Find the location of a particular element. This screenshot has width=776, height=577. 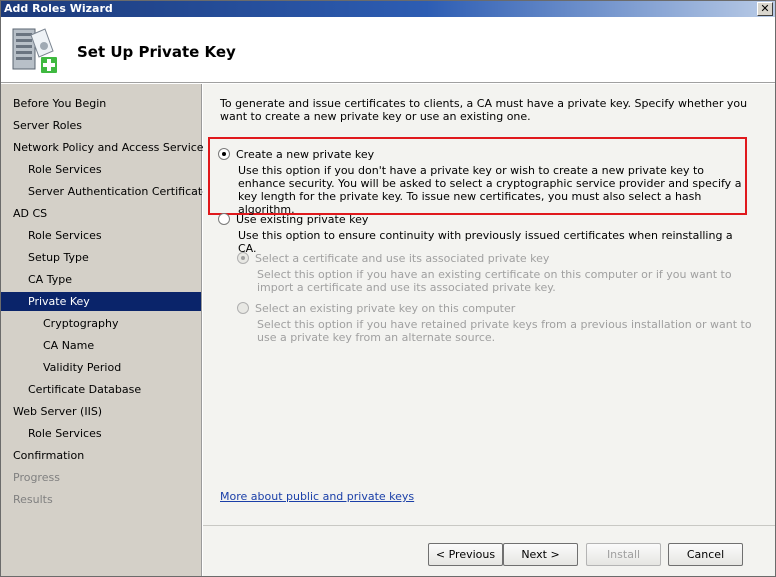

install-button: Install is located at coordinates (623, 554).